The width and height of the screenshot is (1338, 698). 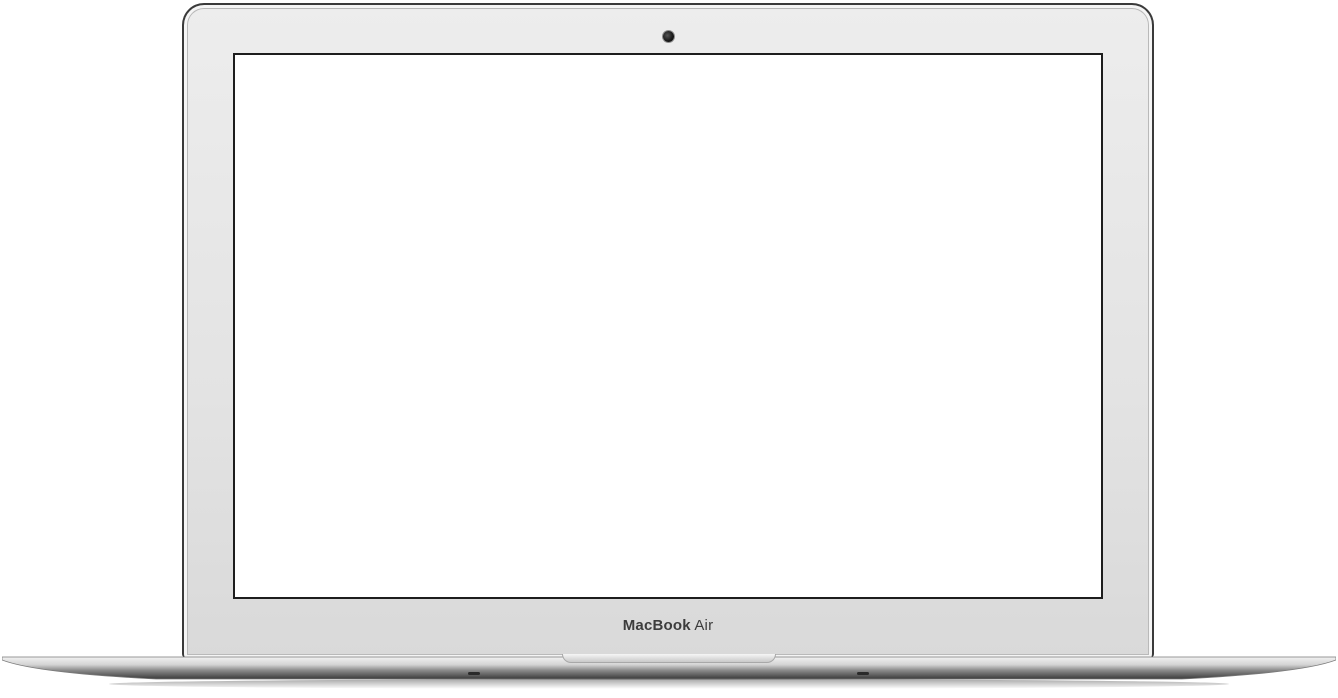 What do you see at coordinates (863, 673) in the screenshot?
I see `laptop-foot-right` at bounding box center [863, 673].